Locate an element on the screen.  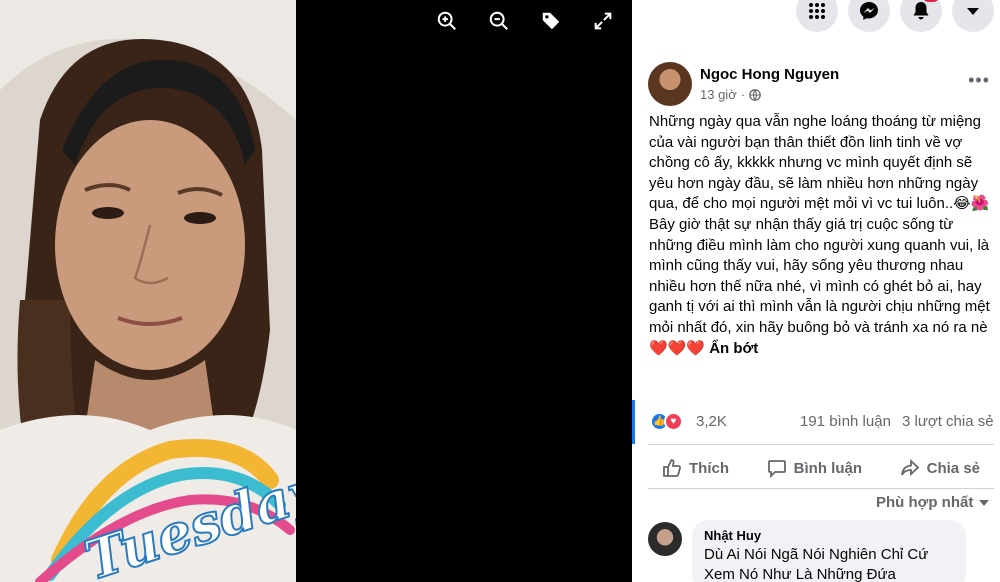
comment-count: 191 bình luận is located at coordinates (845, 421).